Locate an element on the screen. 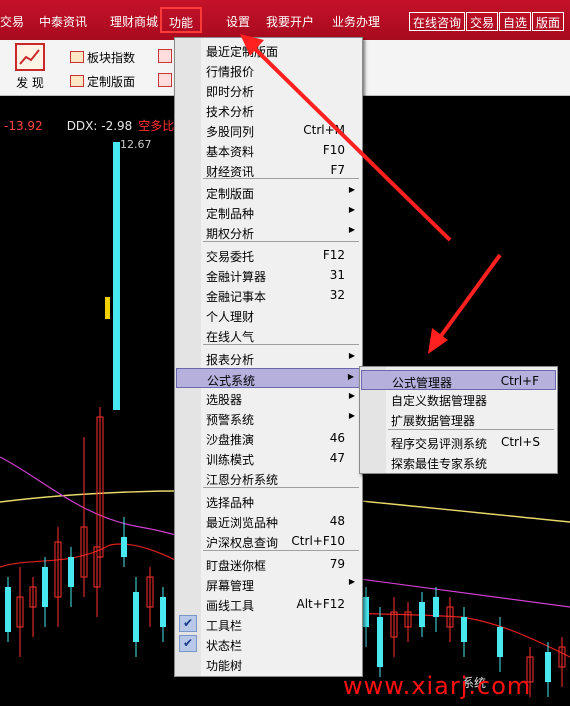 Image resolution: width=570 pixels, height=706 pixels. menu-item-label: 公式系统 is located at coordinates (231, 381).